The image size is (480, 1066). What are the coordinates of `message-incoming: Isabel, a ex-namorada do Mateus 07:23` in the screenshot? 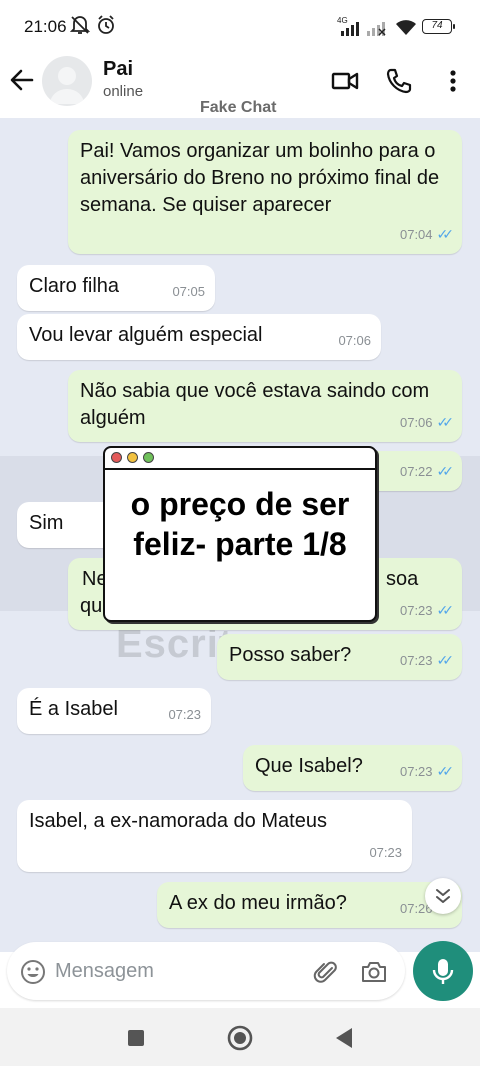 It's located at (214, 836).